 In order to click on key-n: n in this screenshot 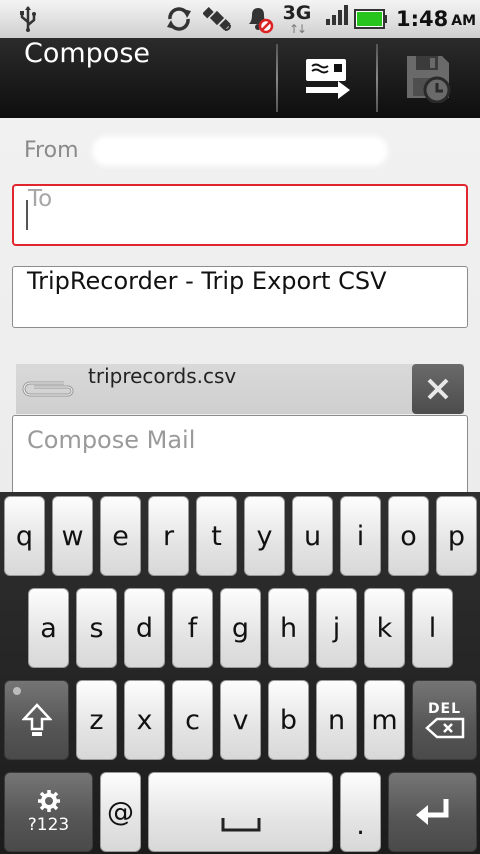, I will do `click(336, 720)`.